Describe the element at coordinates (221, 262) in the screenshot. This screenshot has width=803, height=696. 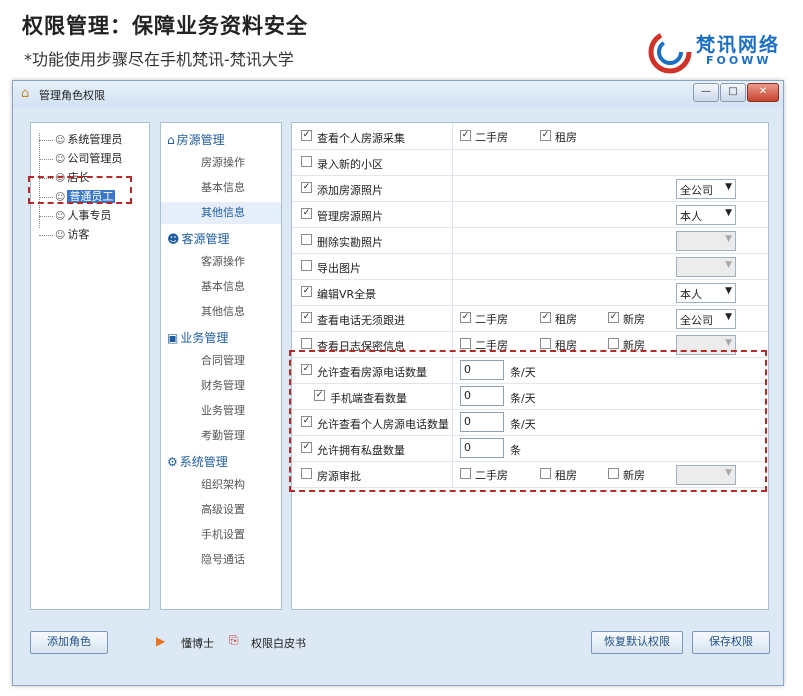
I see `module-item: 客源操作` at that location.